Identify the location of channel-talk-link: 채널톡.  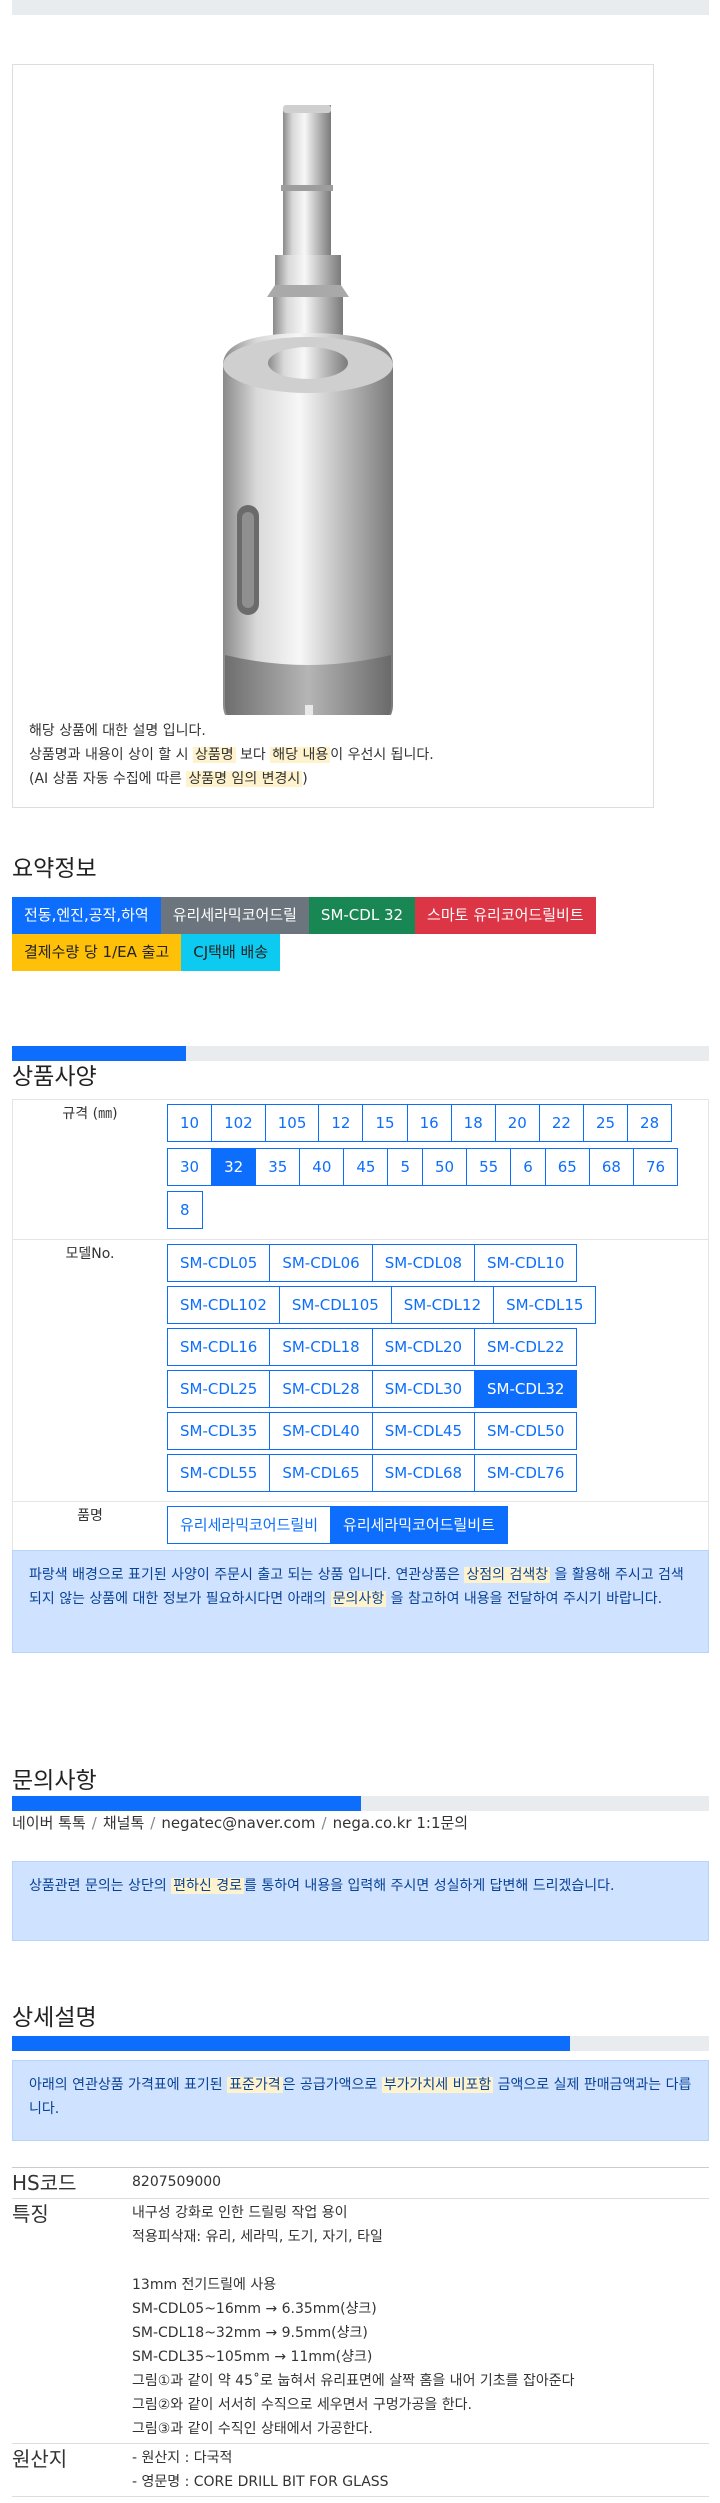
(123, 1823).